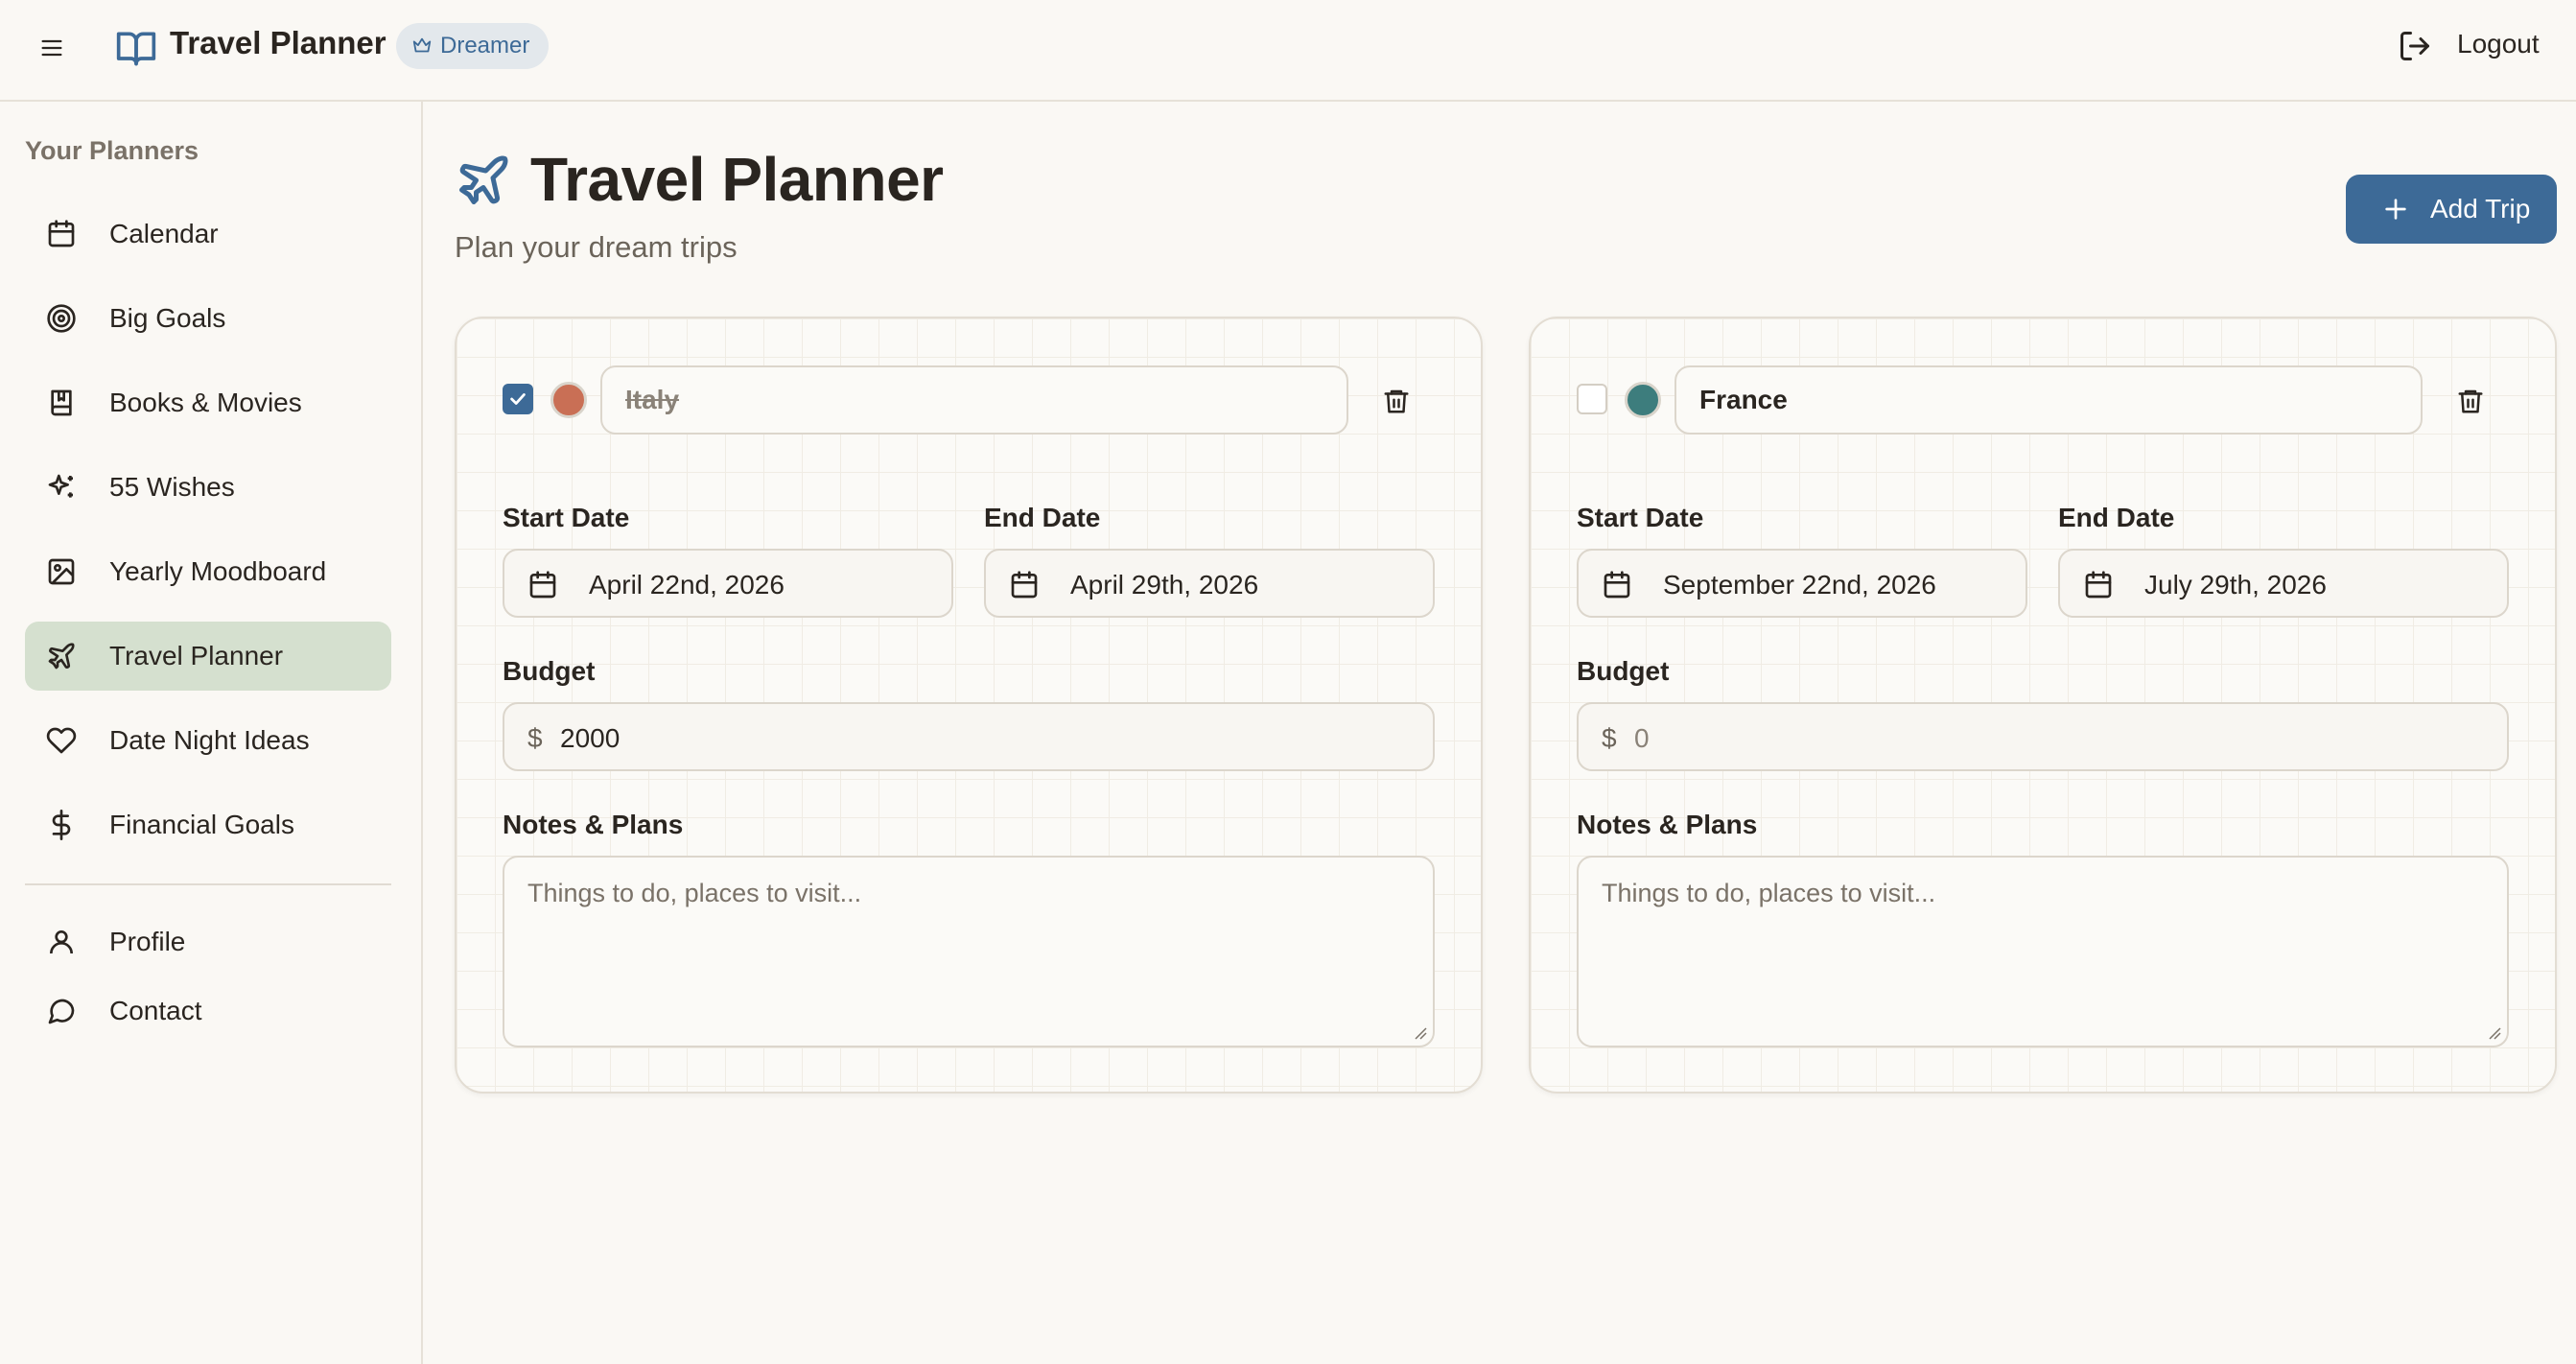 The image size is (2576, 1364). What do you see at coordinates (61, 740) in the screenshot?
I see `heart-icon` at bounding box center [61, 740].